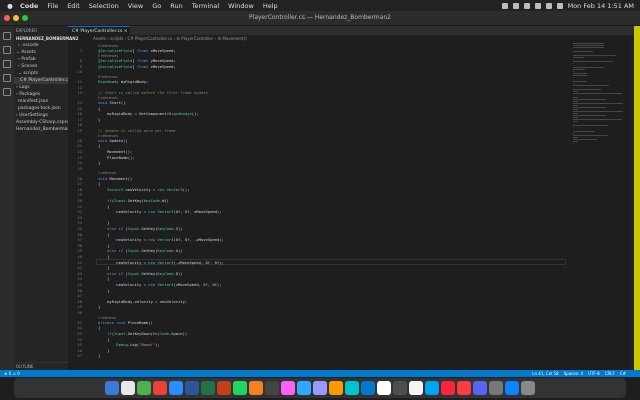 Image resolution: width=640 pixels, height=400 pixels. Describe the element at coordinates (79, 72) in the screenshot. I see `line-number: 10` at that location.